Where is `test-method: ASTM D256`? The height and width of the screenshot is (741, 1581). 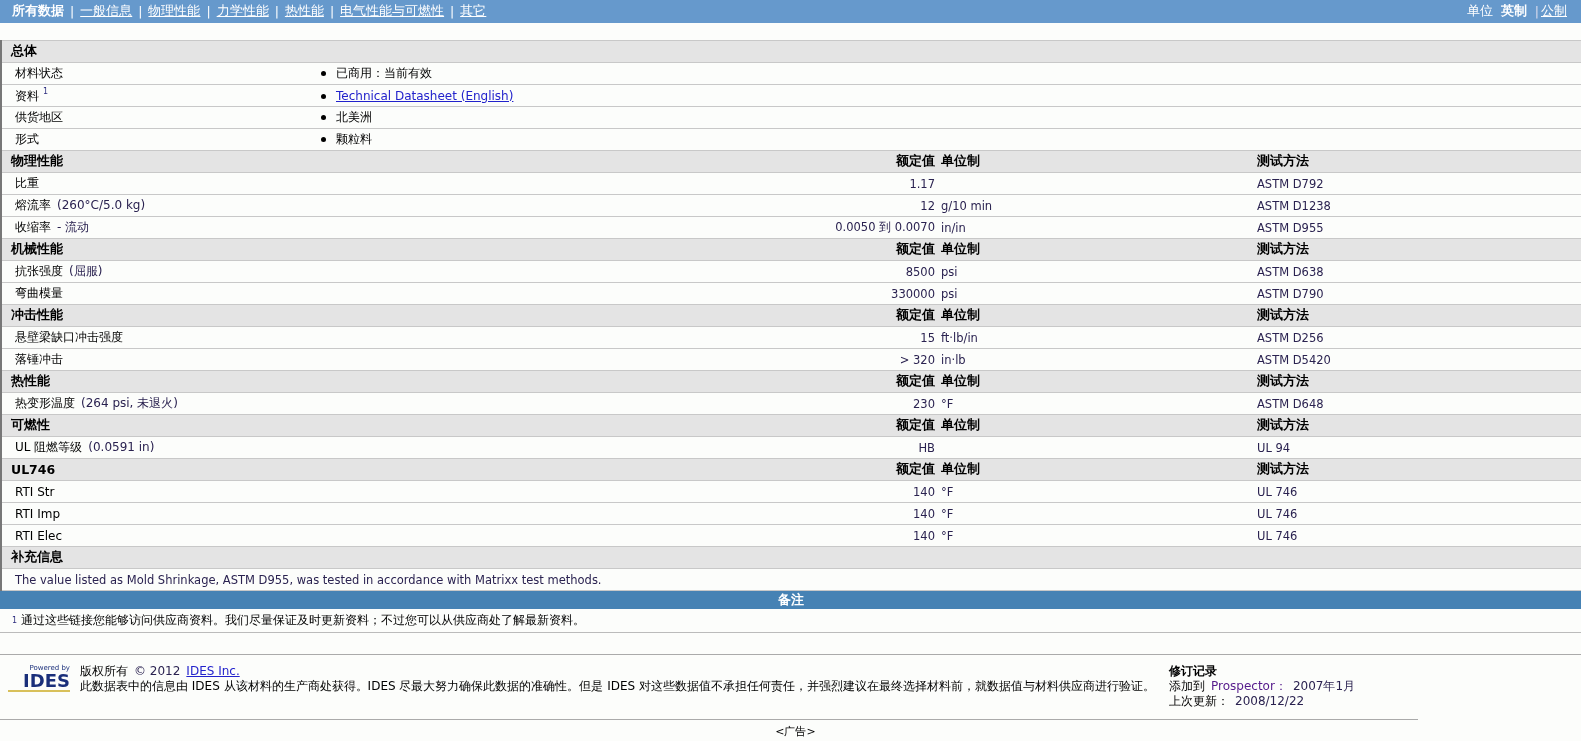 test-method: ASTM D256 is located at coordinates (1290, 337).